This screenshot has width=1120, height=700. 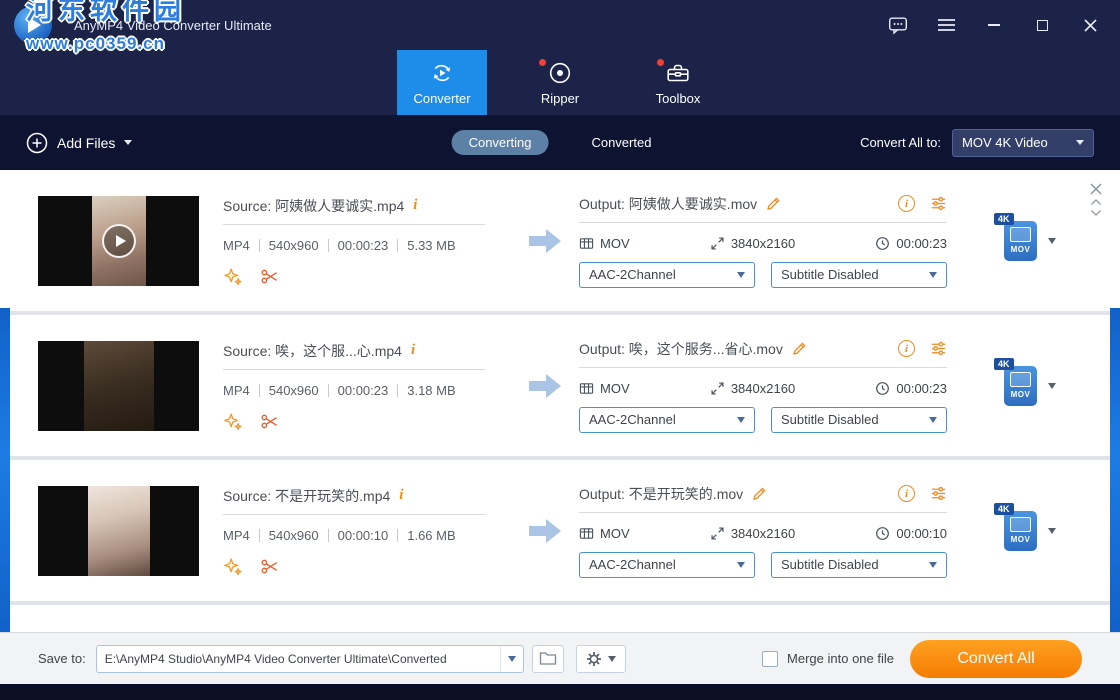 I want to click on save-to-label: Save to:, so click(x=62, y=658).